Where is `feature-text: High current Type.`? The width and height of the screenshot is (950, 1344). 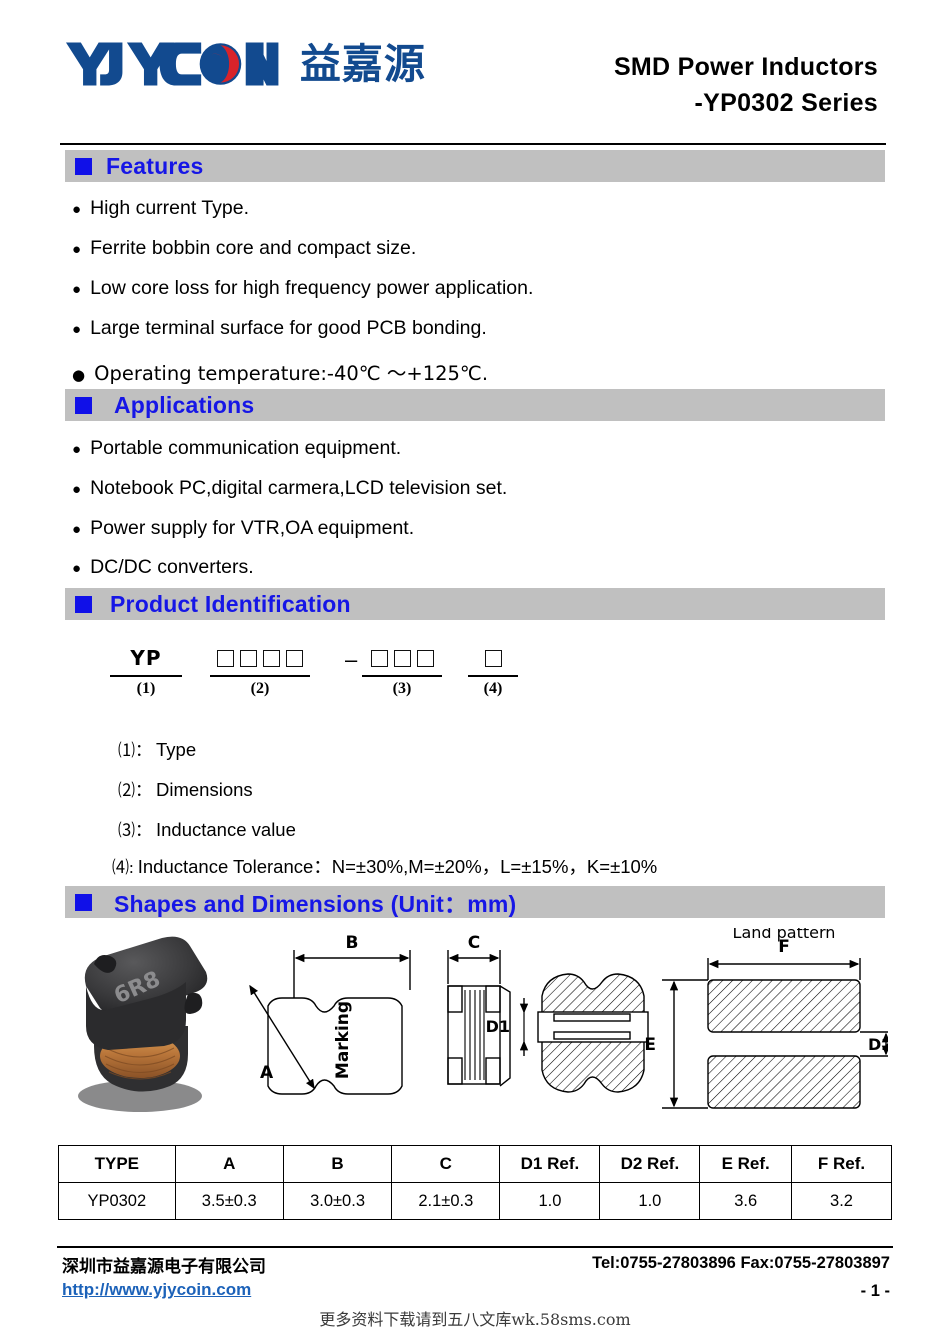 feature-text: High current Type. is located at coordinates (170, 208).